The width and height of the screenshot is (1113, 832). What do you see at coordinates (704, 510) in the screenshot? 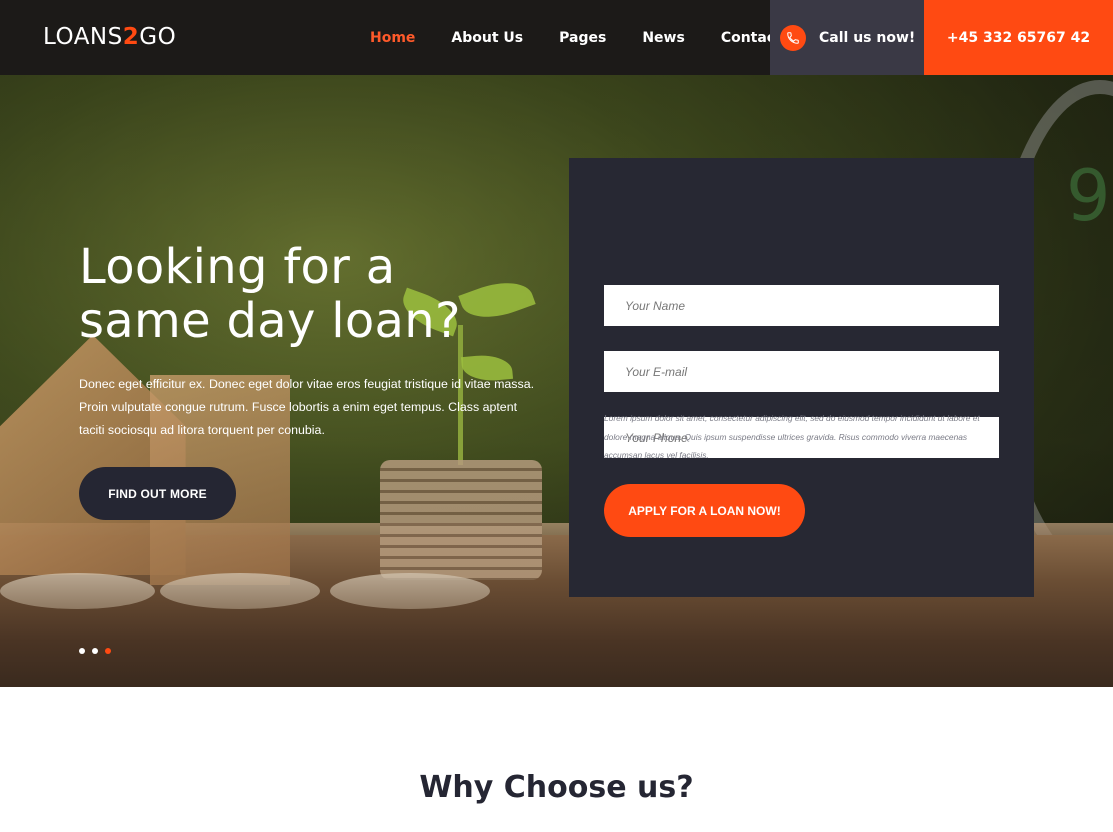
I see `apply-for-loan-button: APPLY FOR A LOAN NOW!` at bounding box center [704, 510].